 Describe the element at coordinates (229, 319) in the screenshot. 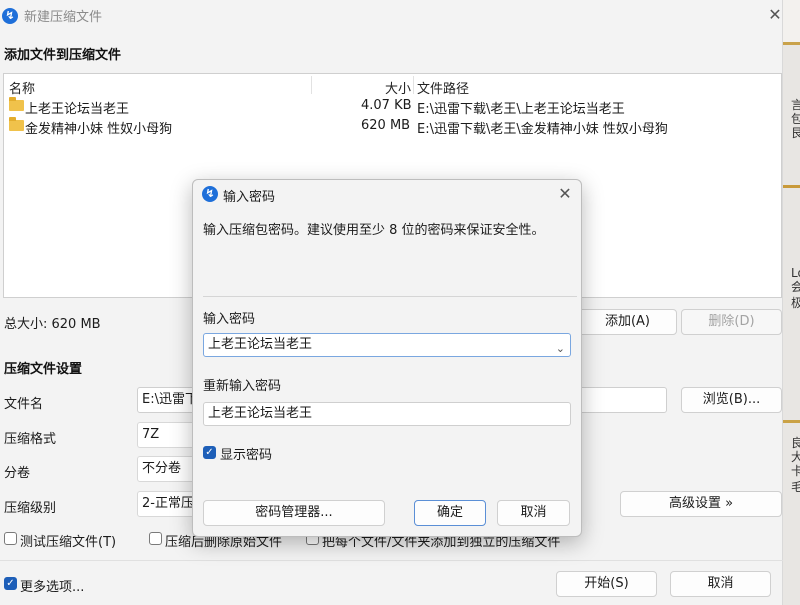

I see `password-label: 输入密码` at that location.